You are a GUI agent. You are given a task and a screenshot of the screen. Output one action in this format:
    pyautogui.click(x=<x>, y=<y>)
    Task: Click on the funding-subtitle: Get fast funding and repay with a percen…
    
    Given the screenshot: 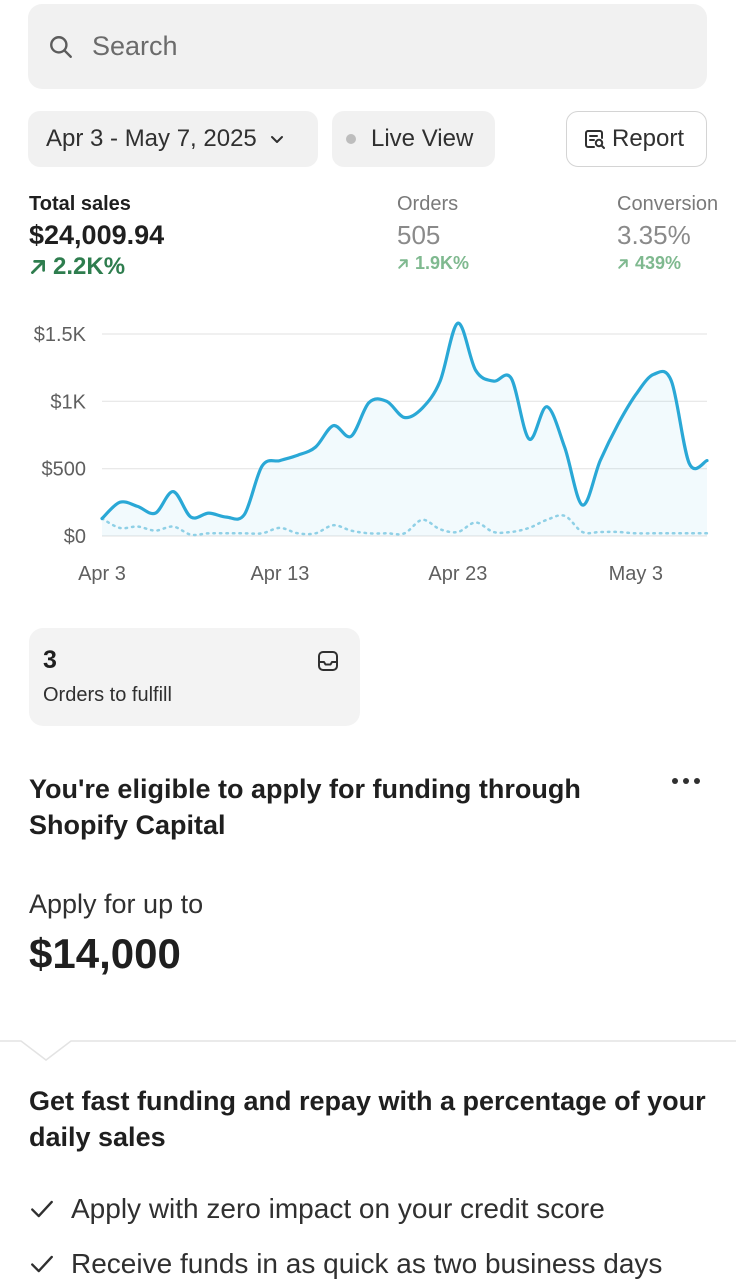 What is the action you would take?
    pyautogui.click(x=367, y=1119)
    